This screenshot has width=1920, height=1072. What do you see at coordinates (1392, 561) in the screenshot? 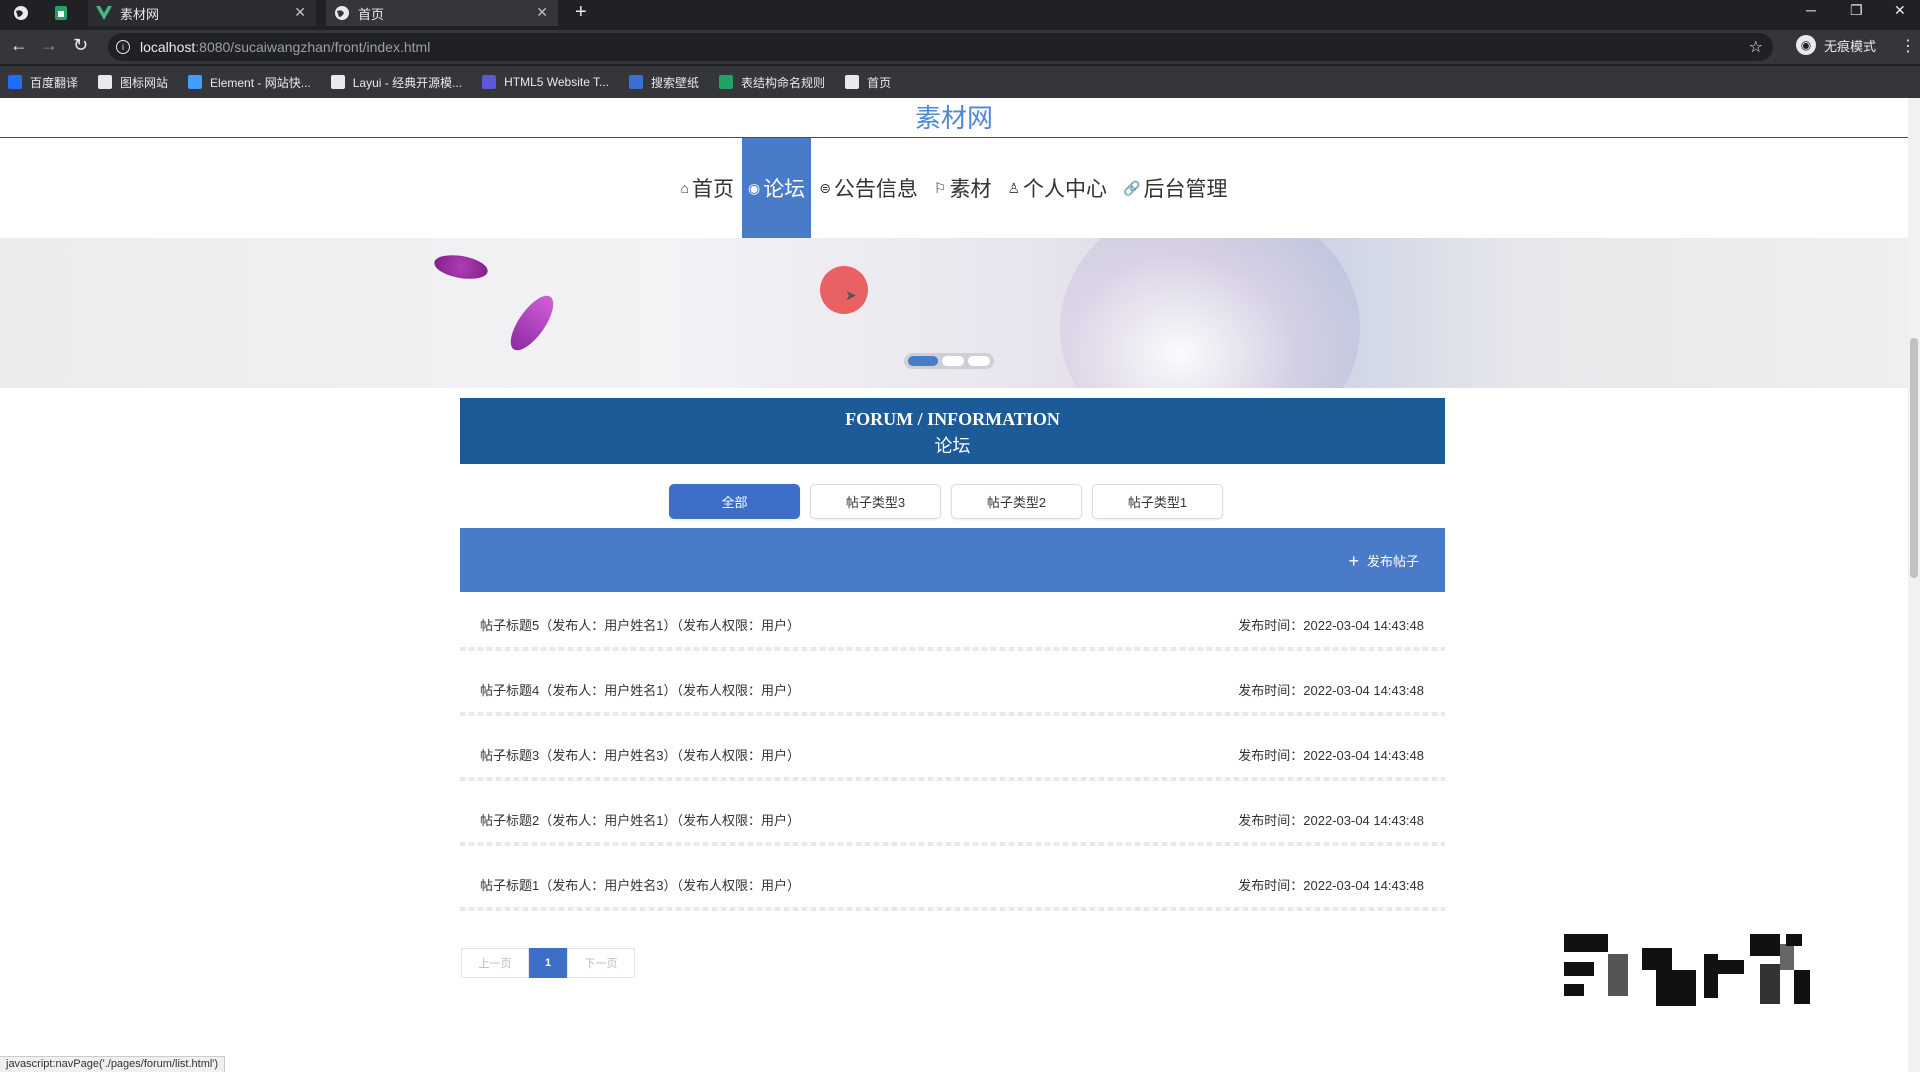
I see `publish-post-label: 发布帖子` at bounding box center [1392, 561].